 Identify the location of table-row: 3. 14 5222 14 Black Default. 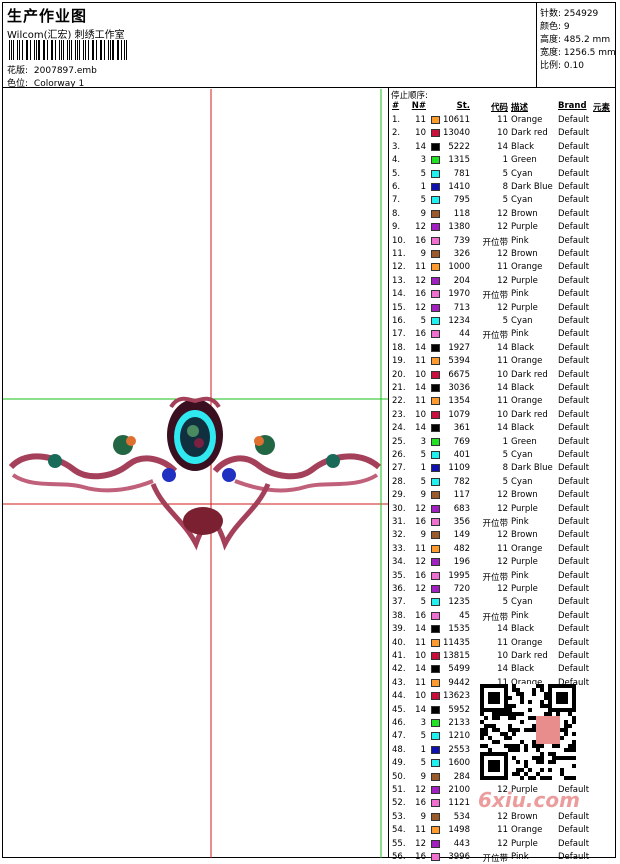
(503, 147).